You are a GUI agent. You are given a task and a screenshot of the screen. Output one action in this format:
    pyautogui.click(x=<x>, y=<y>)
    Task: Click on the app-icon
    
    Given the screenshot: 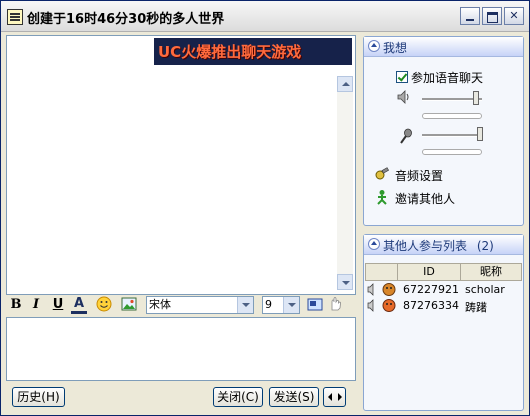 What is the action you would take?
    pyautogui.click(x=15, y=17)
    